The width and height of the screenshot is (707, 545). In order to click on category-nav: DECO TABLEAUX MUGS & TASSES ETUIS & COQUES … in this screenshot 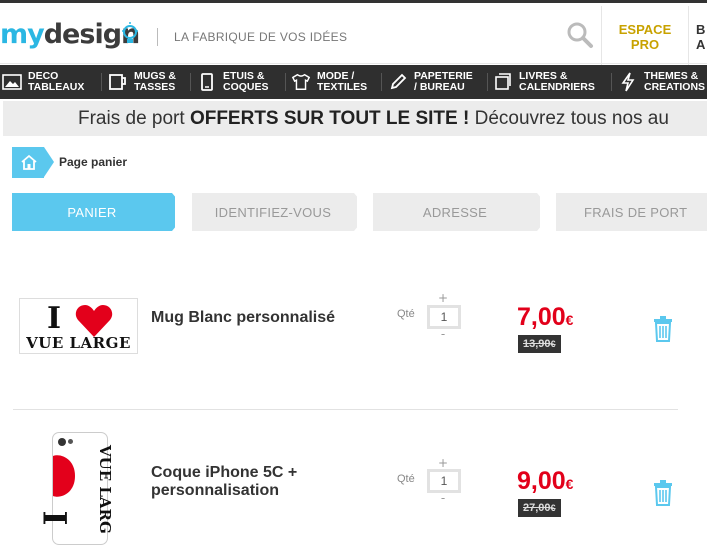, I will do `click(353, 82)`.